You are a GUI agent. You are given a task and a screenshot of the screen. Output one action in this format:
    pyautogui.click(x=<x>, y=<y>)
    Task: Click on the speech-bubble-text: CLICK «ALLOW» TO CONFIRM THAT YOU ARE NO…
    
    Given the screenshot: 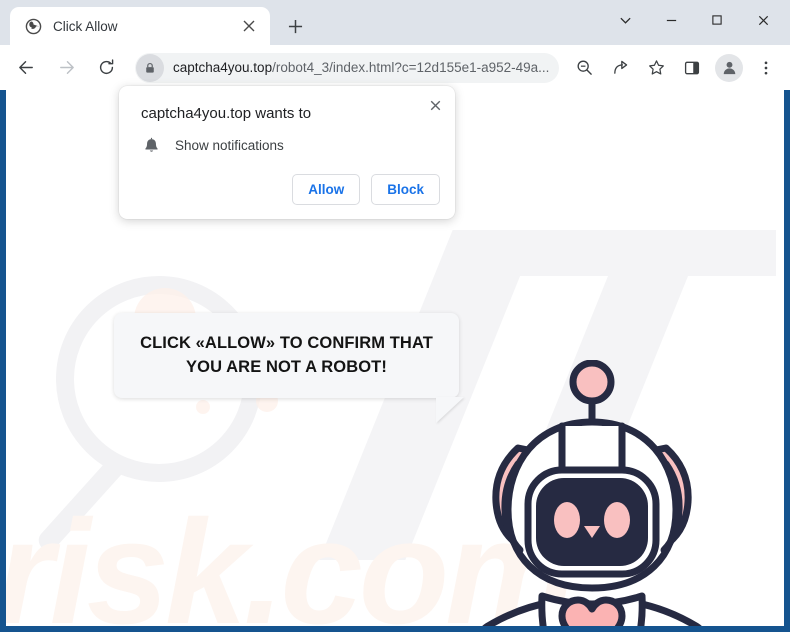 What is the action you would take?
    pyautogui.click(x=286, y=355)
    